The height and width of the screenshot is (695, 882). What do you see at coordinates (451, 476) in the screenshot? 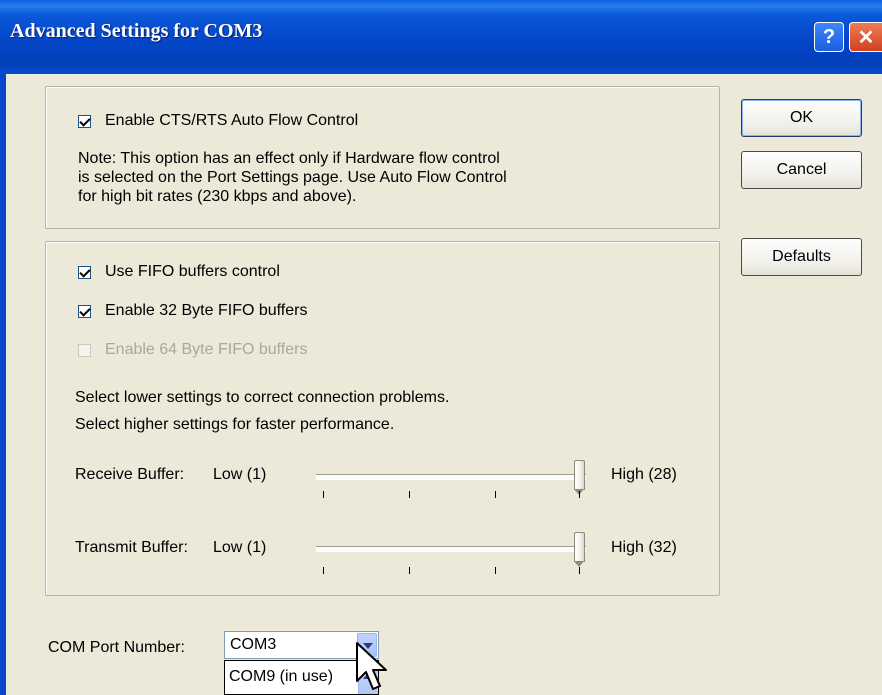
I see `receive-slider-track` at bounding box center [451, 476].